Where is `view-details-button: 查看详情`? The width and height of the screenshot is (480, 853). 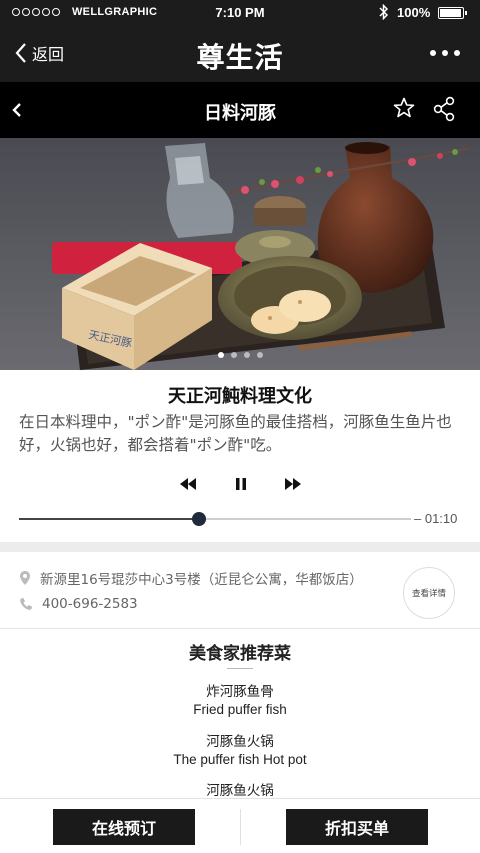 view-details-button: 查看详情 is located at coordinates (429, 593).